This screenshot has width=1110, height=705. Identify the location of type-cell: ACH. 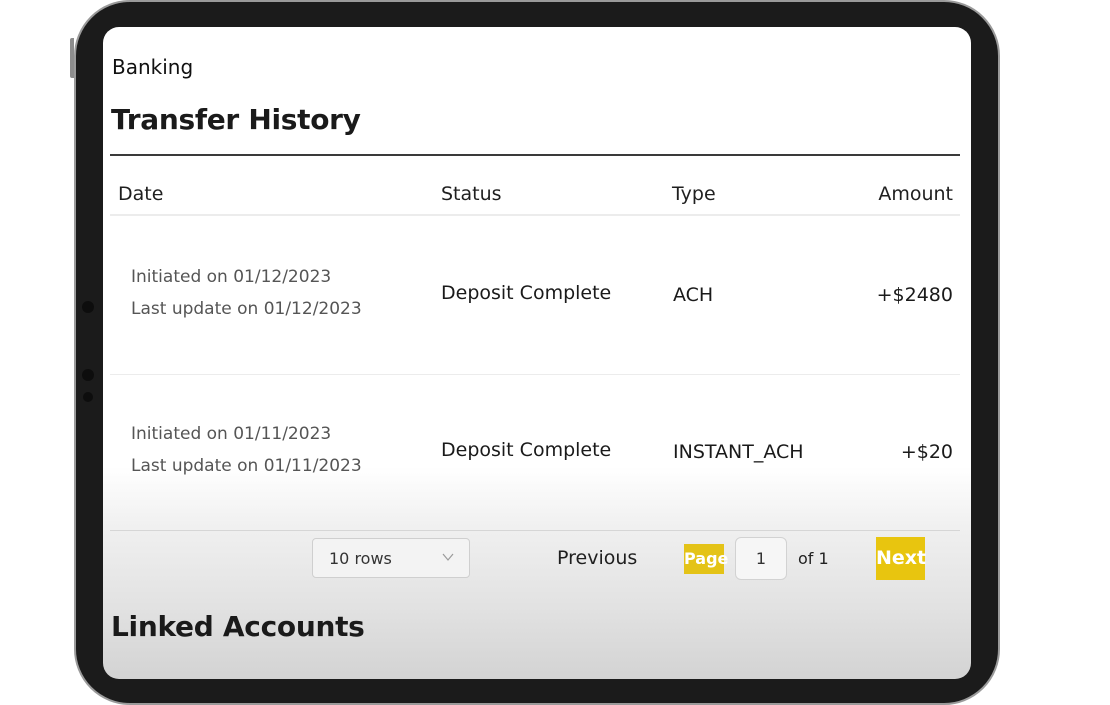
(693, 295).